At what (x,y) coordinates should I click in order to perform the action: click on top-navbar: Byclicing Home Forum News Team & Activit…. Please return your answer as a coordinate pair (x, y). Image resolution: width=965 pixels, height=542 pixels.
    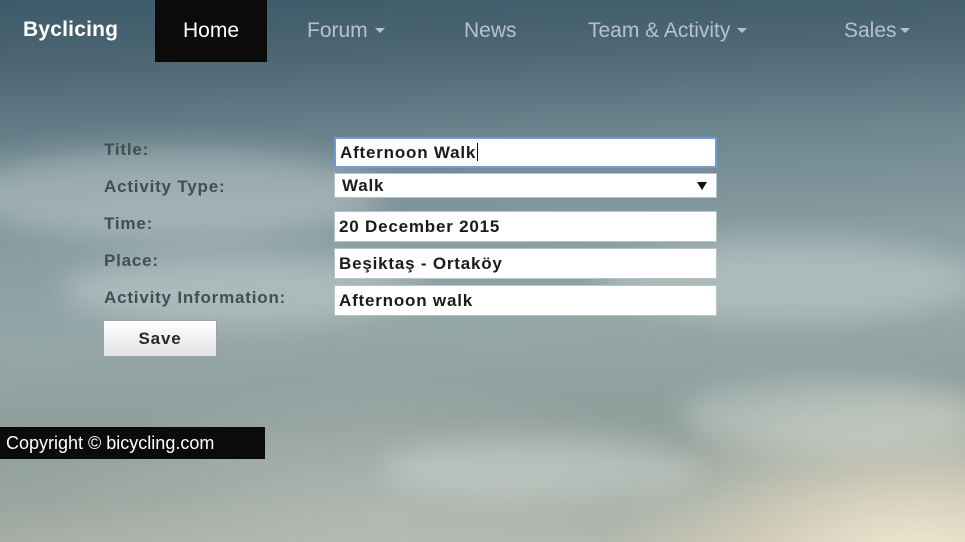
    Looking at the image, I should click on (482, 31).